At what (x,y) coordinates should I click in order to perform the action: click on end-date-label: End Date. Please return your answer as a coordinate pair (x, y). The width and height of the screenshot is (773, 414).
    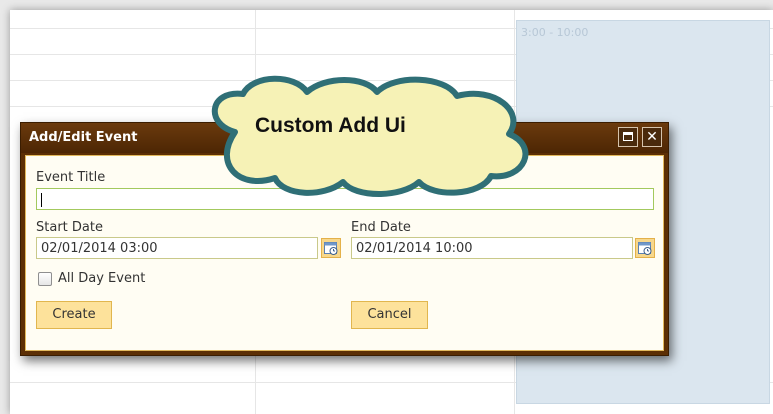
    Looking at the image, I should click on (381, 227).